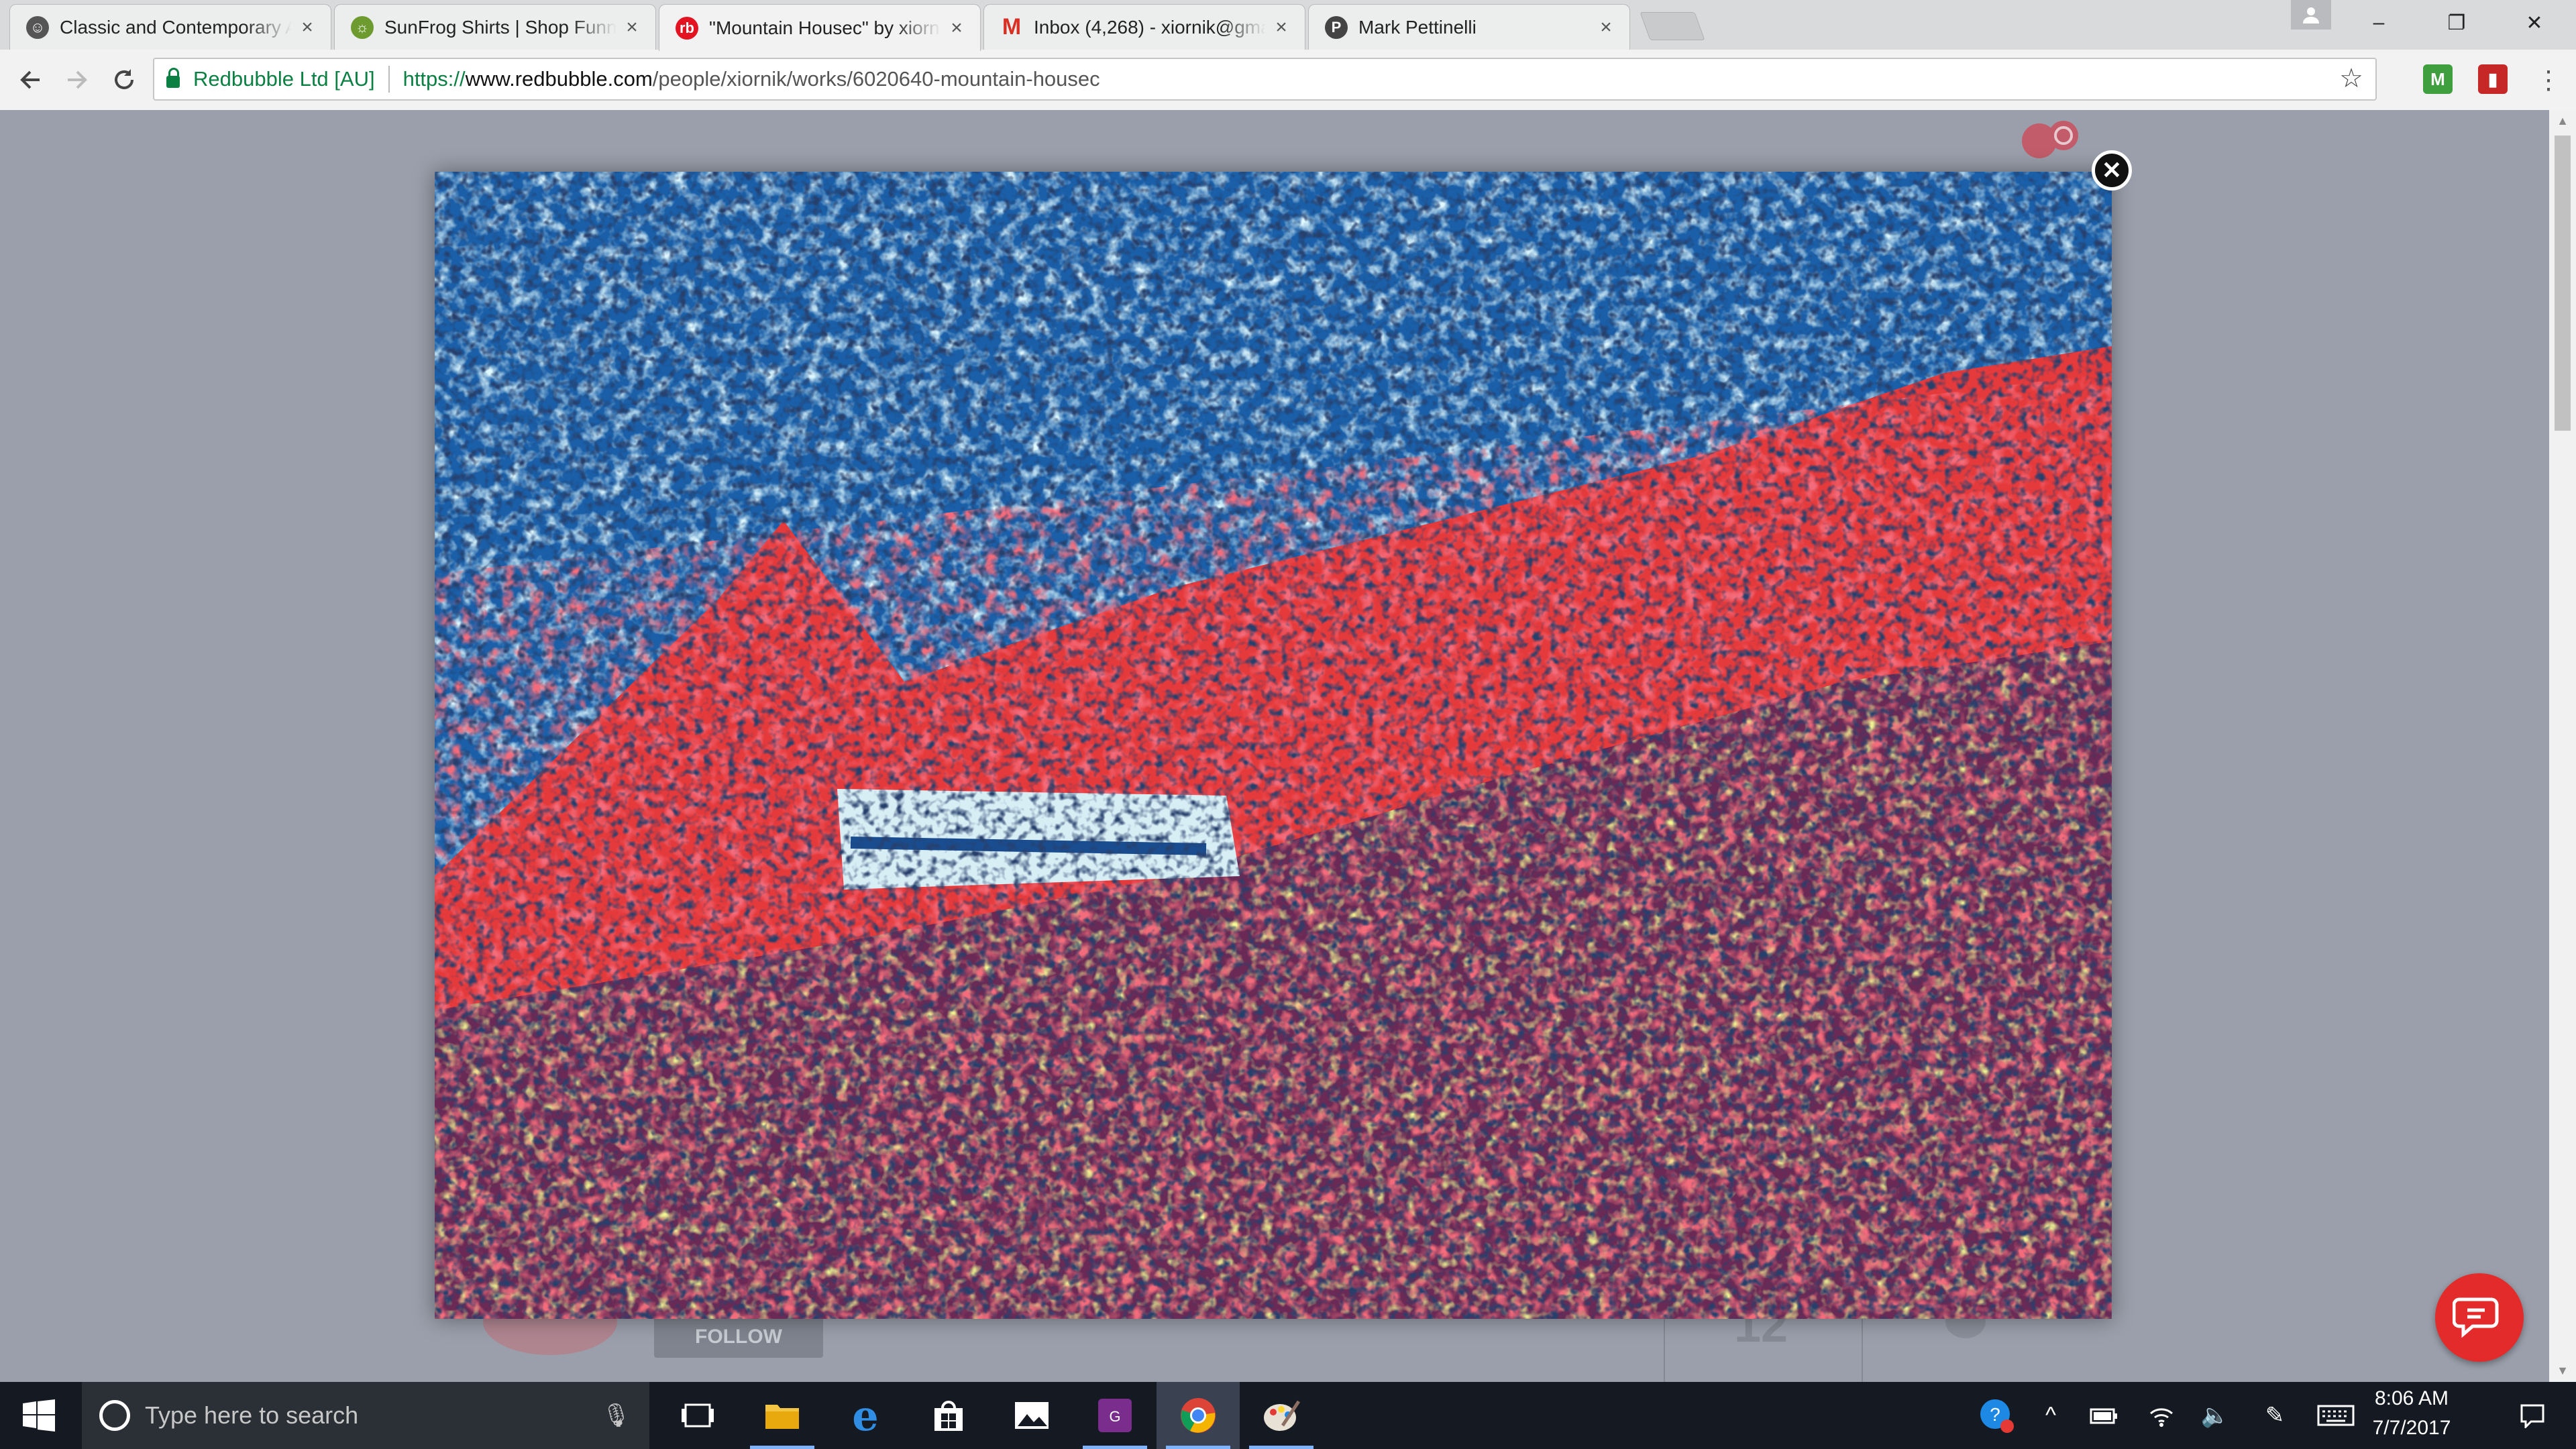  What do you see at coordinates (77, 80) in the screenshot?
I see `forward-icon` at bounding box center [77, 80].